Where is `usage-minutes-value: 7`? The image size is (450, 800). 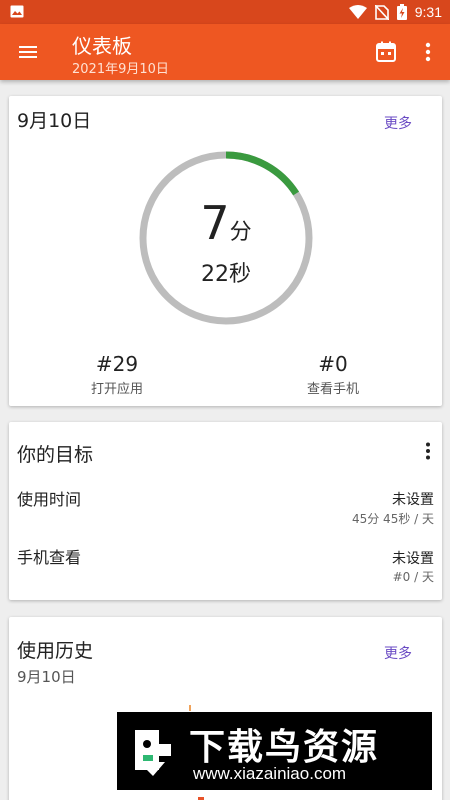 usage-minutes-value: 7 is located at coordinates (215, 223).